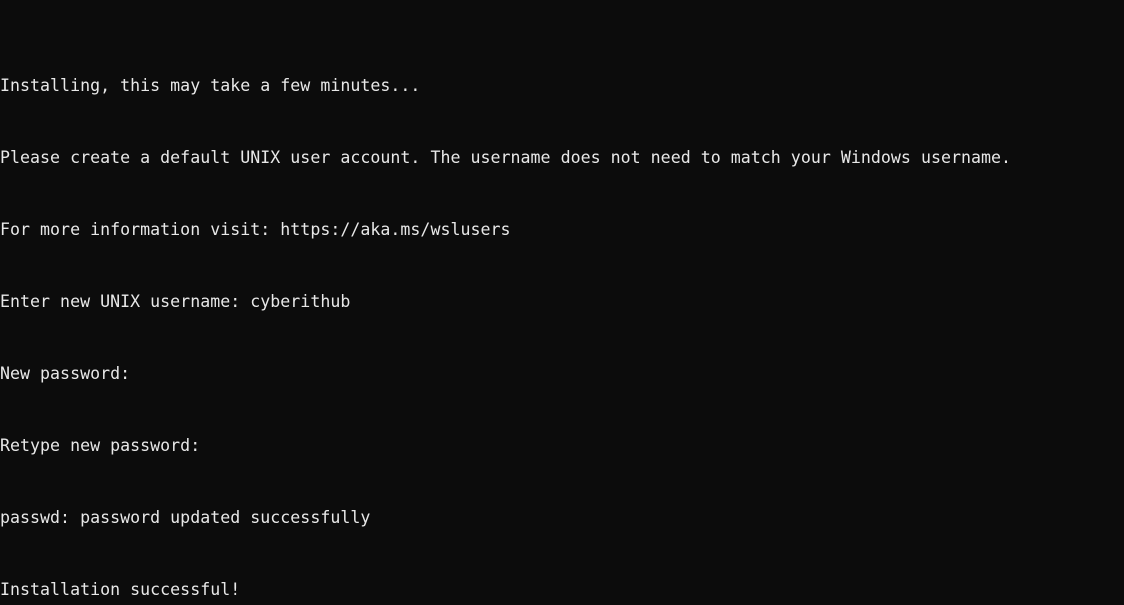 The image size is (1124, 605). Describe the element at coordinates (100, 445) in the screenshot. I see `terminal-line-retype-password-prompt: Retype new password:` at that location.